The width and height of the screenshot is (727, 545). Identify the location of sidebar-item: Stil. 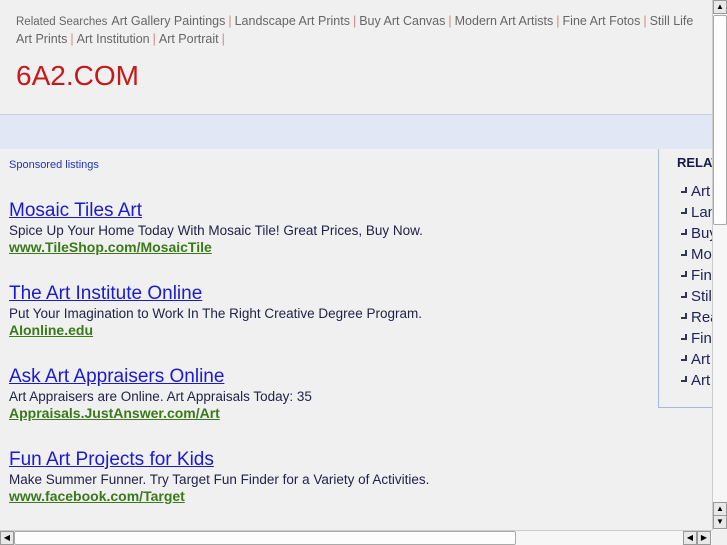
(685, 298).